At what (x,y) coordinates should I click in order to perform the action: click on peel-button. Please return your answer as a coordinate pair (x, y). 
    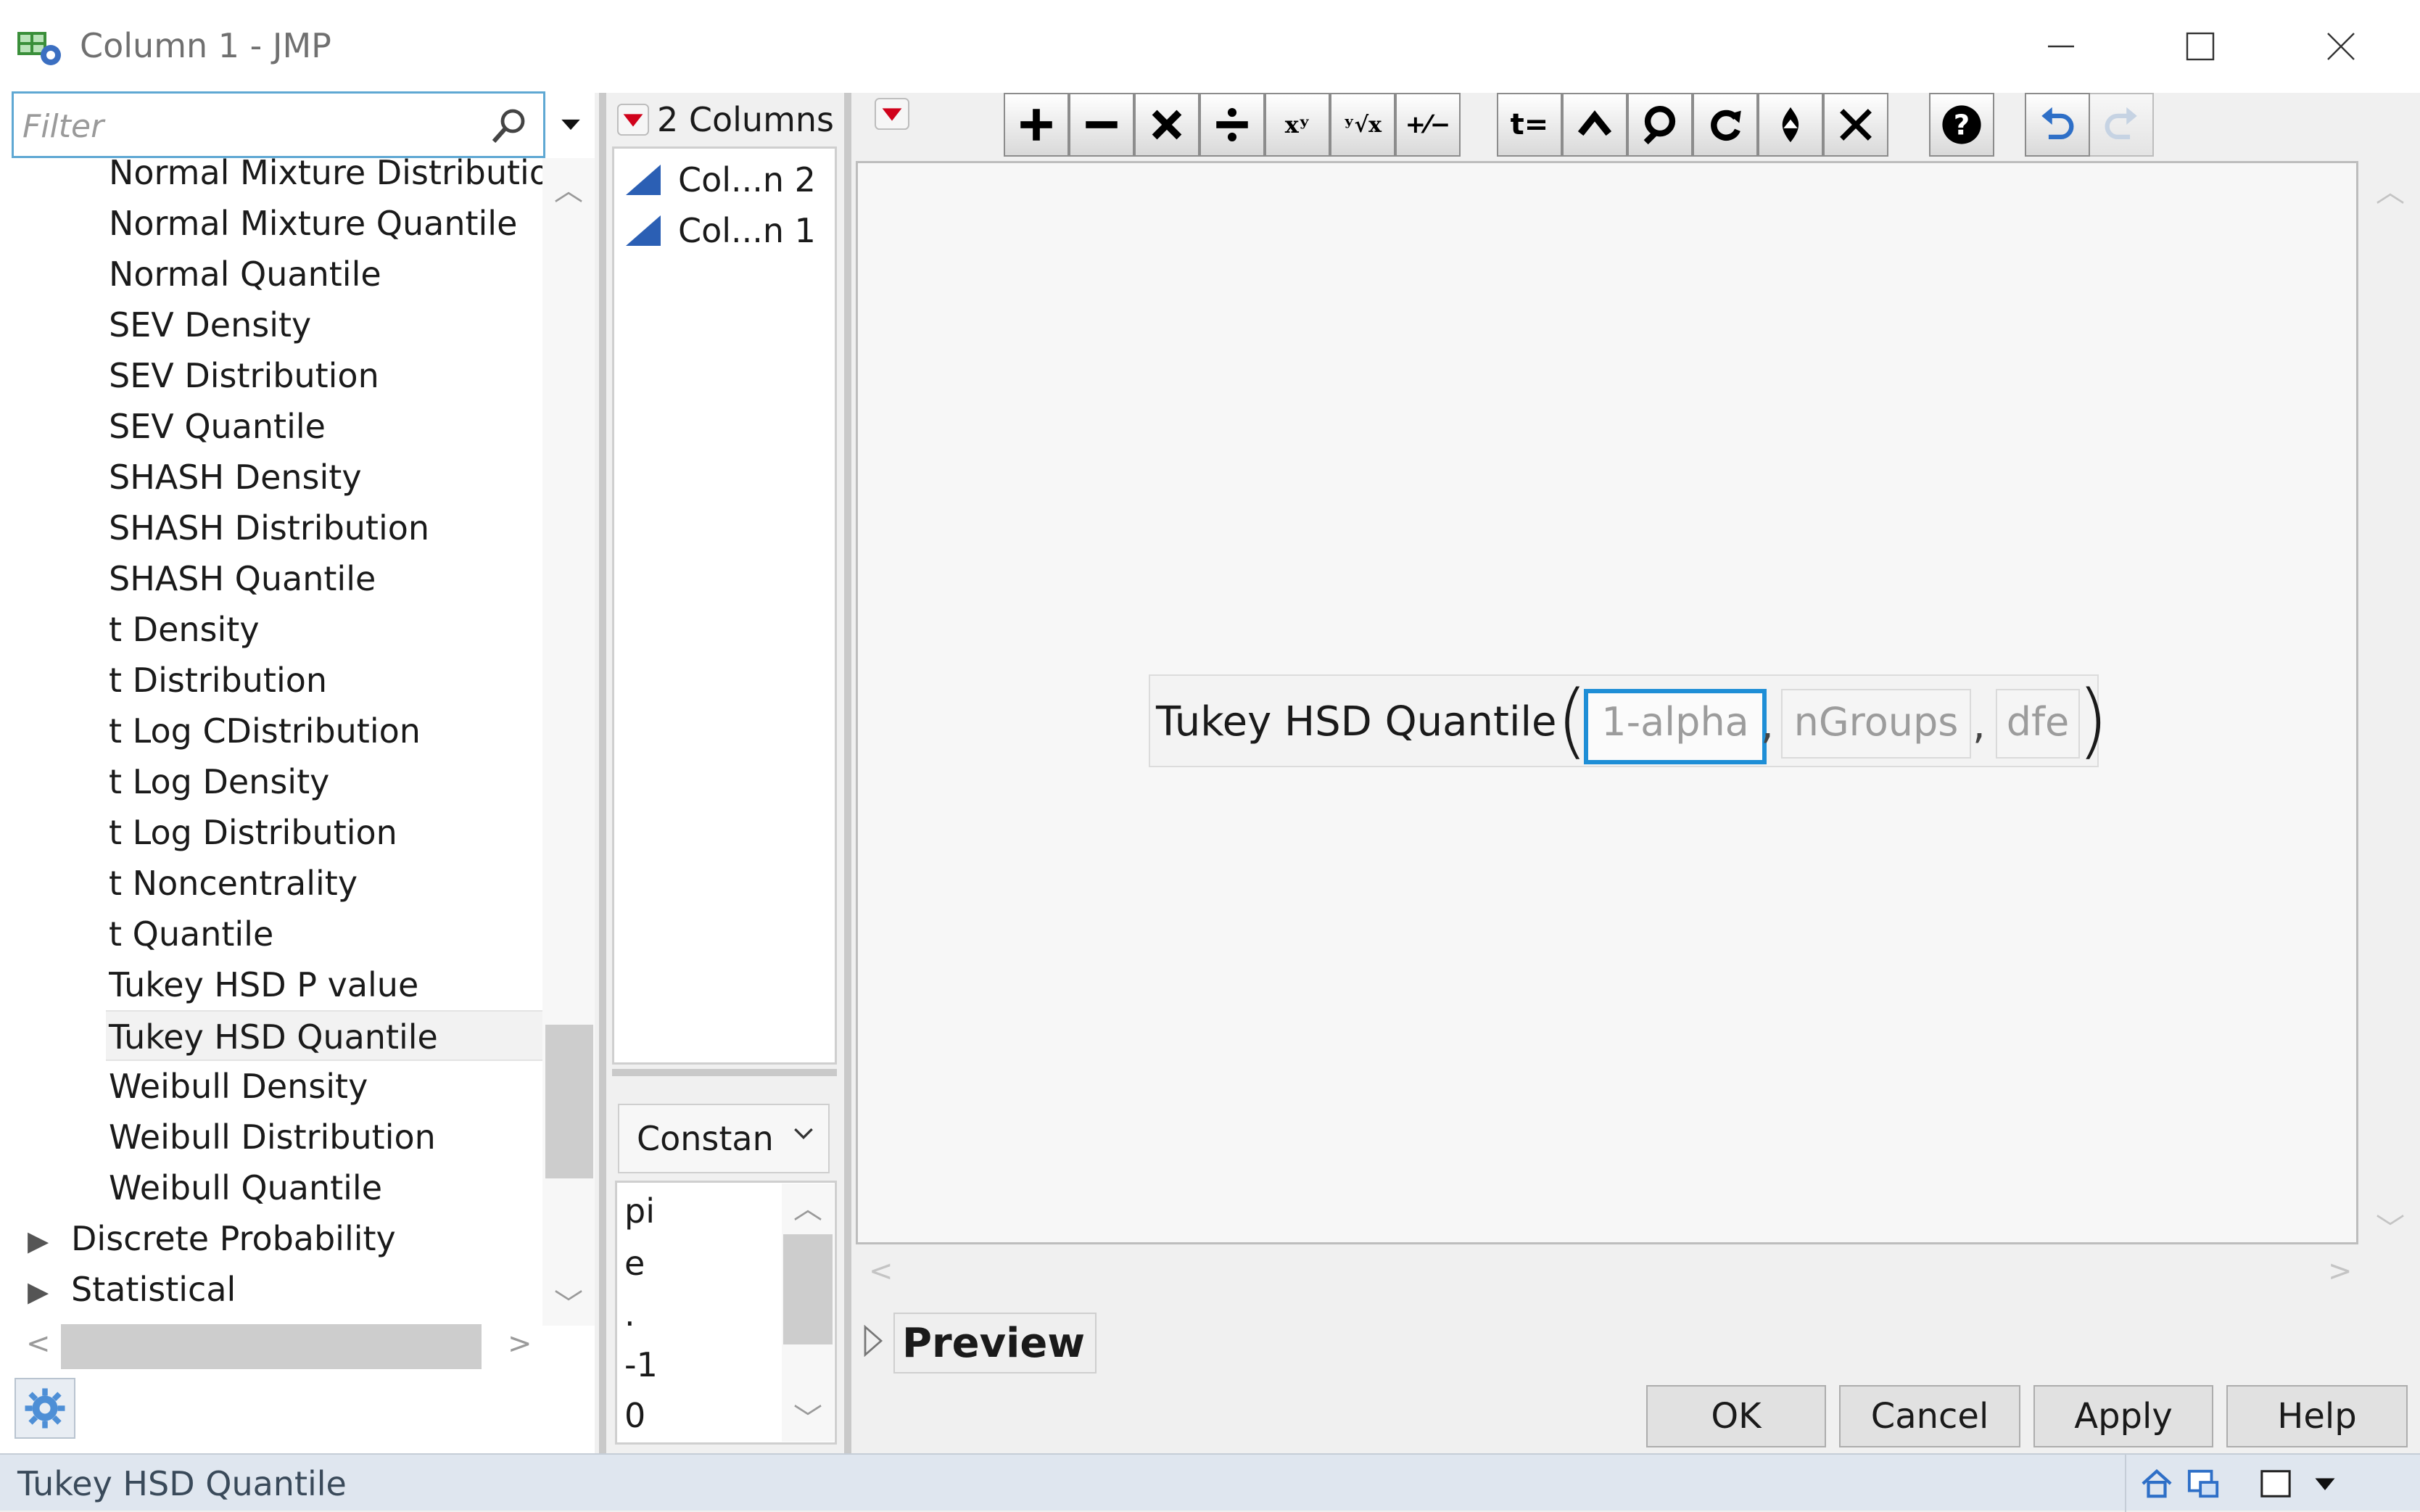
    Looking at the image, I should click on (1790, 125).